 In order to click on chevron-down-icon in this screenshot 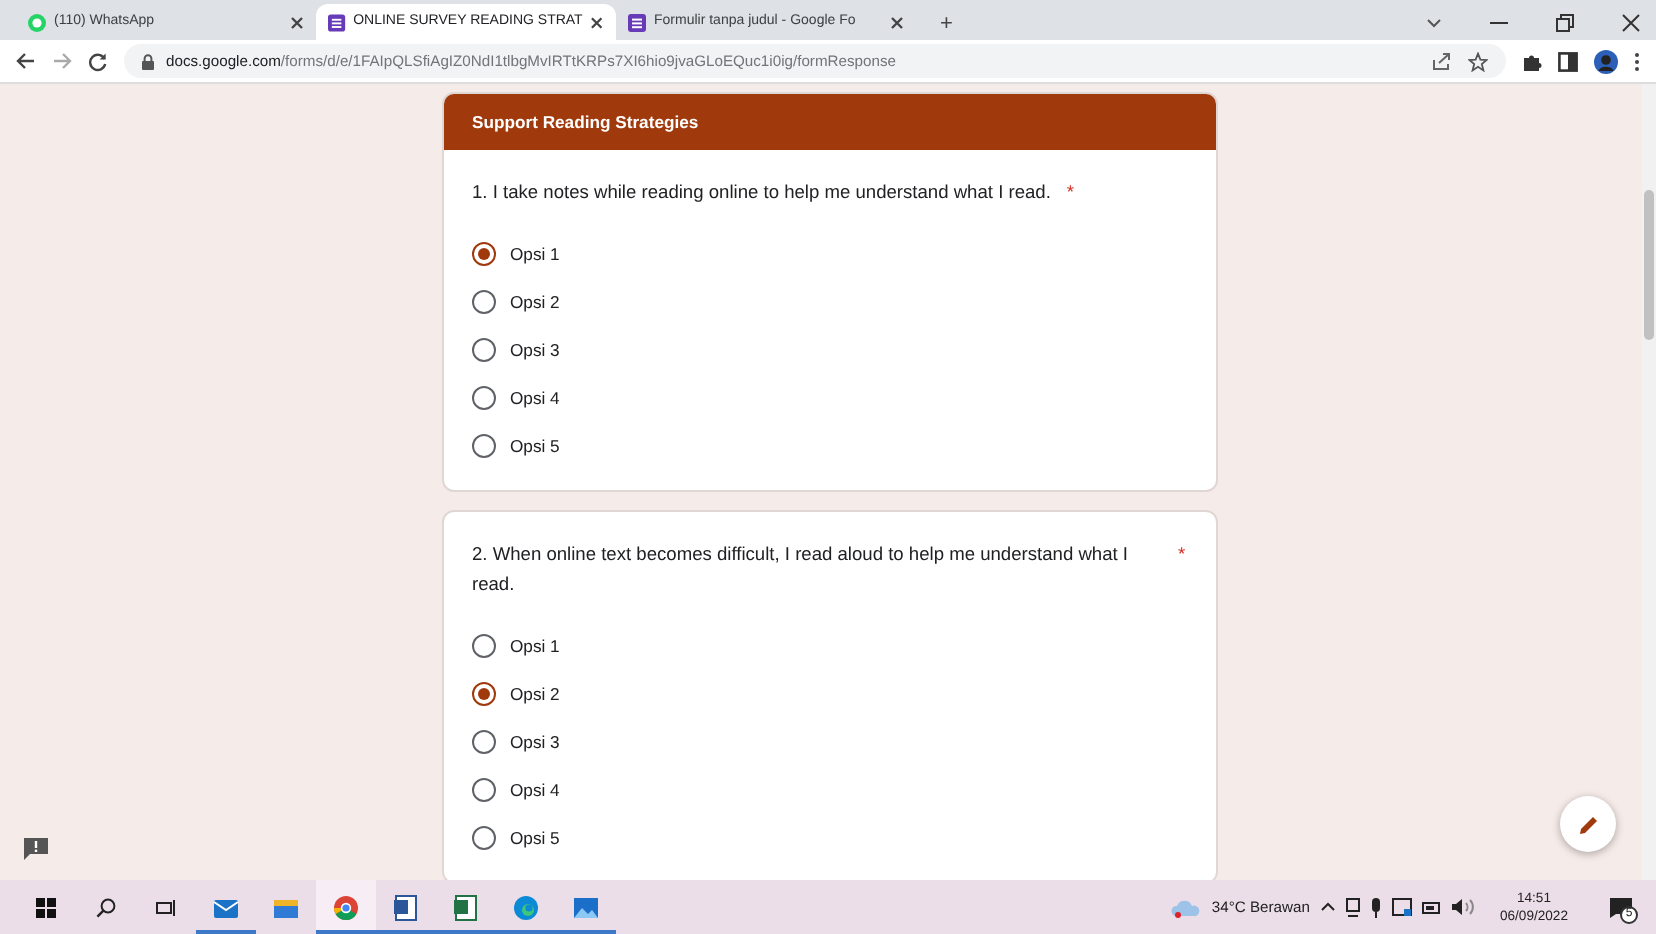, I will do `click(1434, 23)`.